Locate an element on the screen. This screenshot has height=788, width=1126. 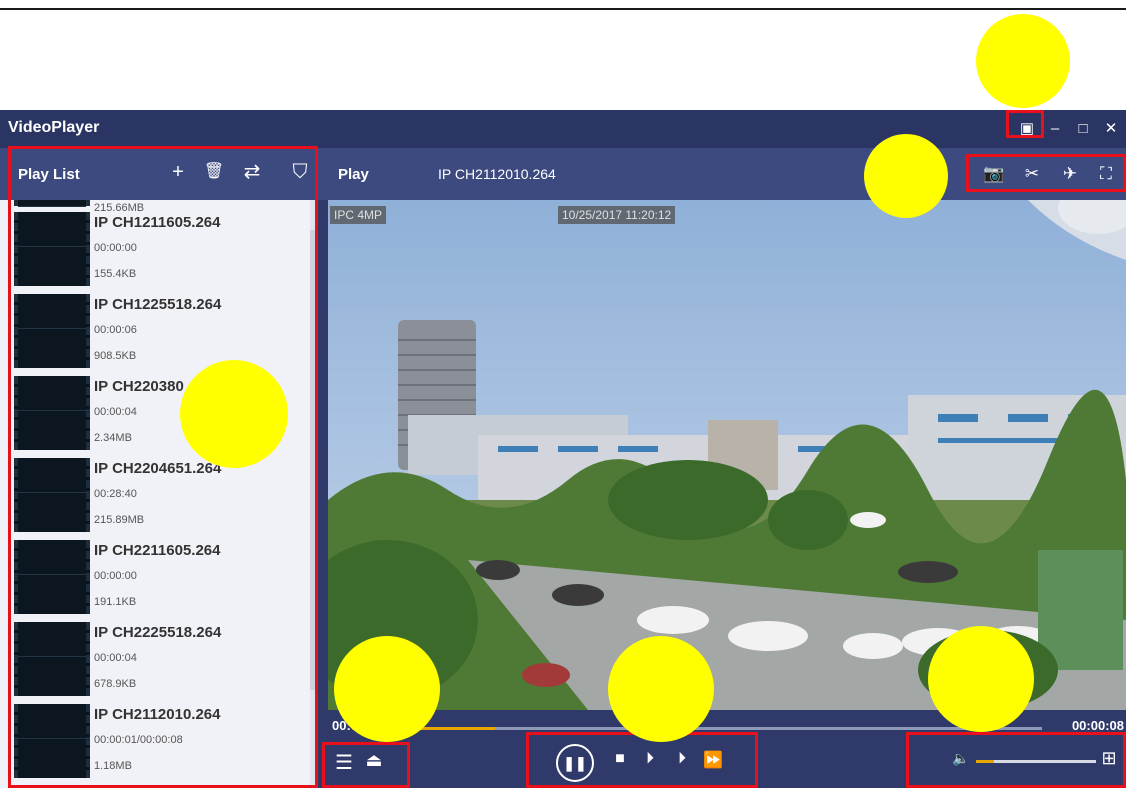
close-button: ✕ is located at coordinates (1111, 129).